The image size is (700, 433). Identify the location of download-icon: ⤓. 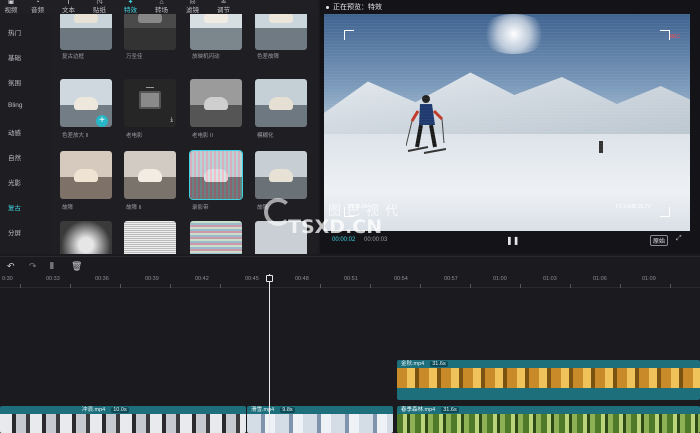
(171, 120).